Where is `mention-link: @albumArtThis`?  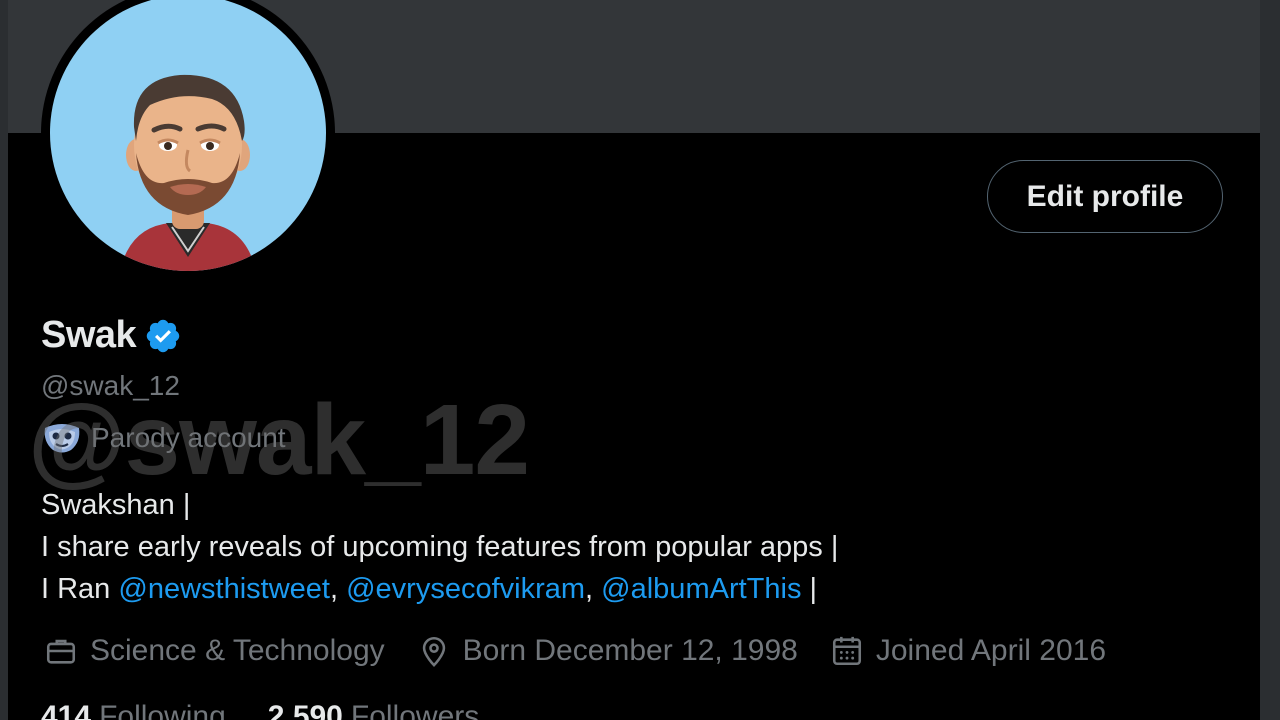
mention-link: @albumArtThis is located at coordinates (701, 589).